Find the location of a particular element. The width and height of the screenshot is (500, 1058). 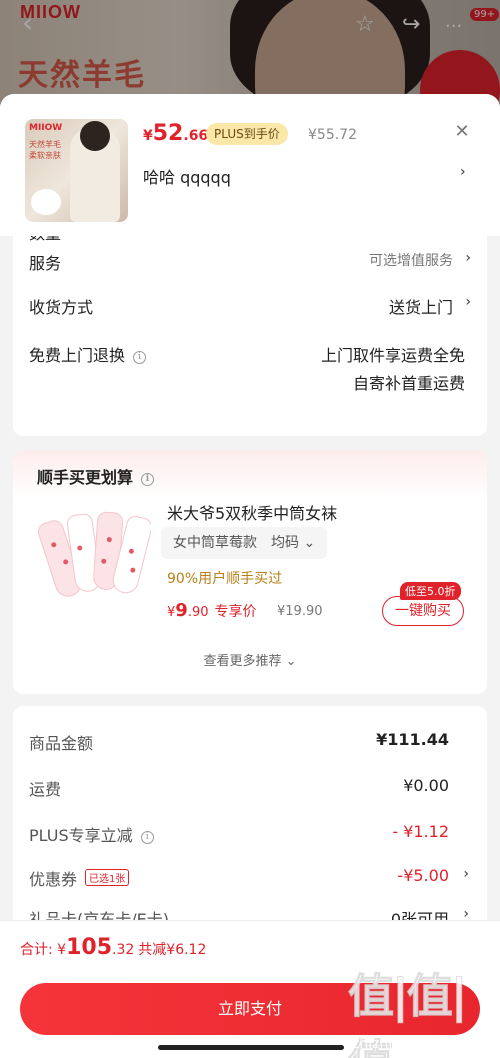

total-amount: 合计: ¥105.32 共减¥6.12 is located at coordinates (113, 947).